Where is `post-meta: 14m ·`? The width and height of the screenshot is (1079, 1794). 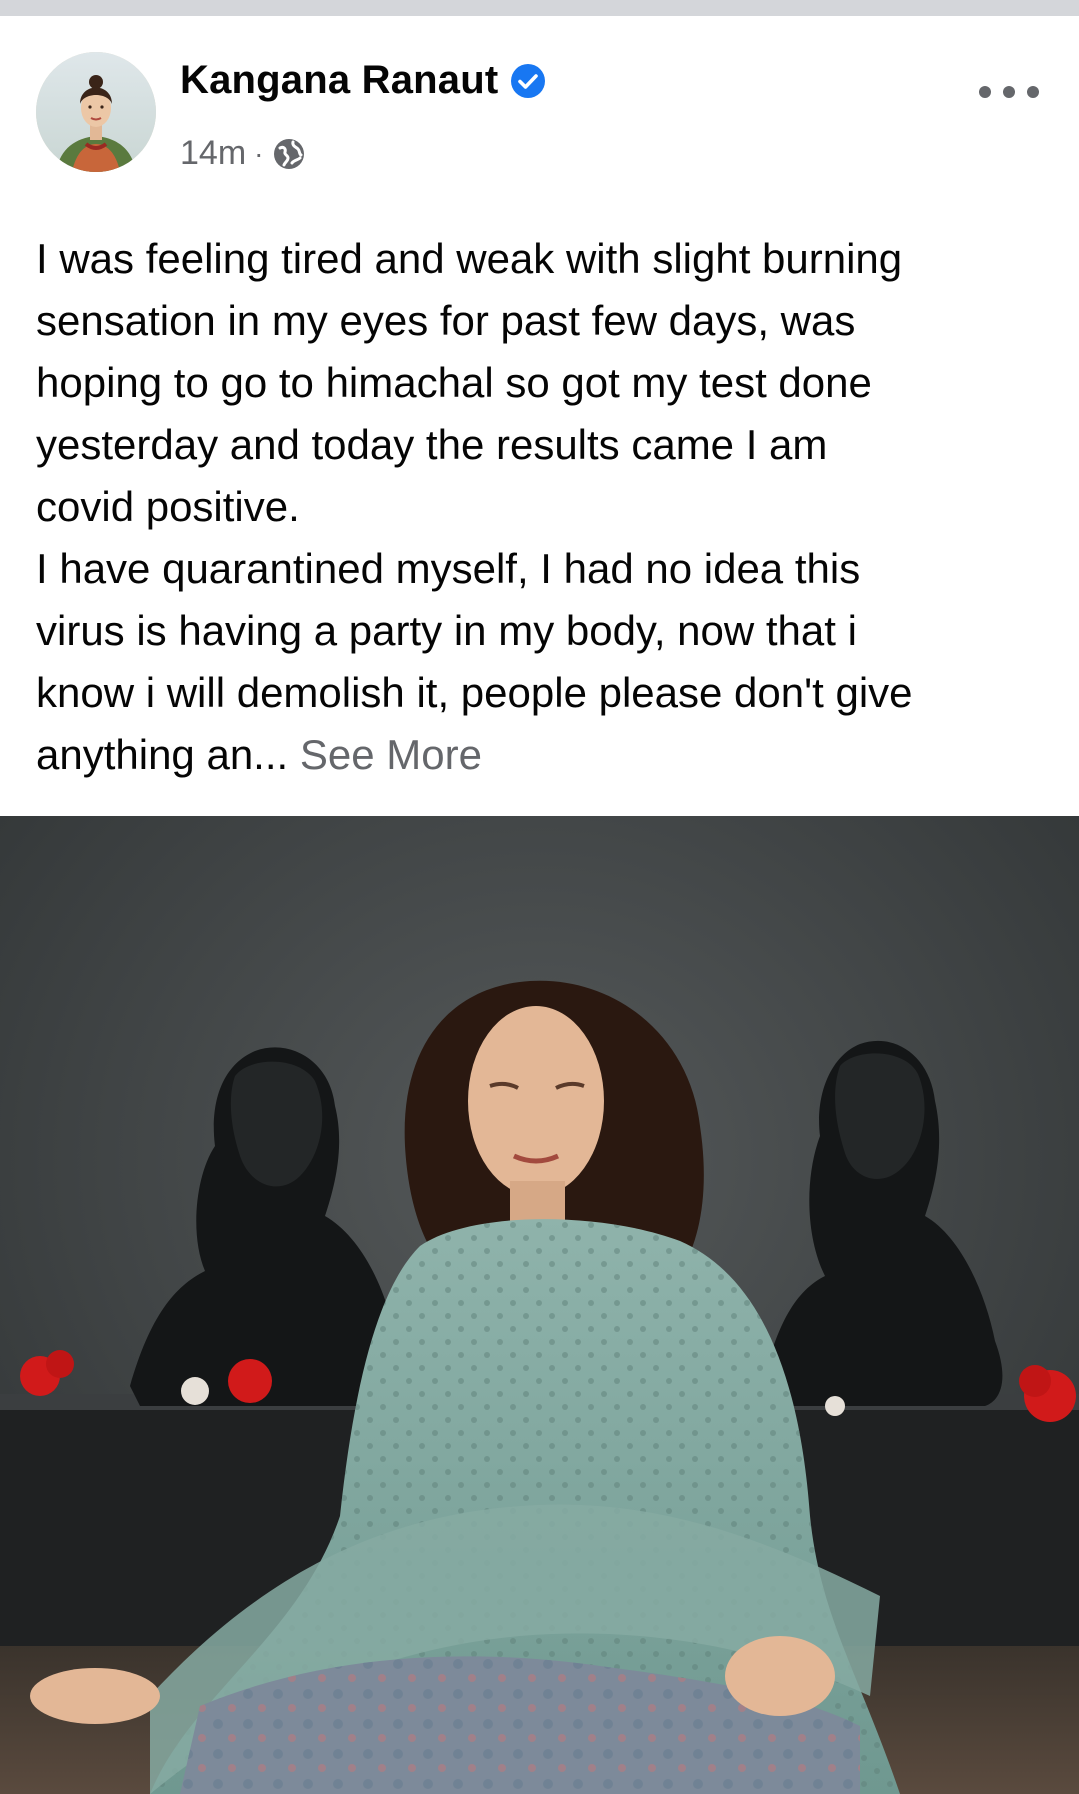
post-meta: 14m · is located at coordinates (243, 153).